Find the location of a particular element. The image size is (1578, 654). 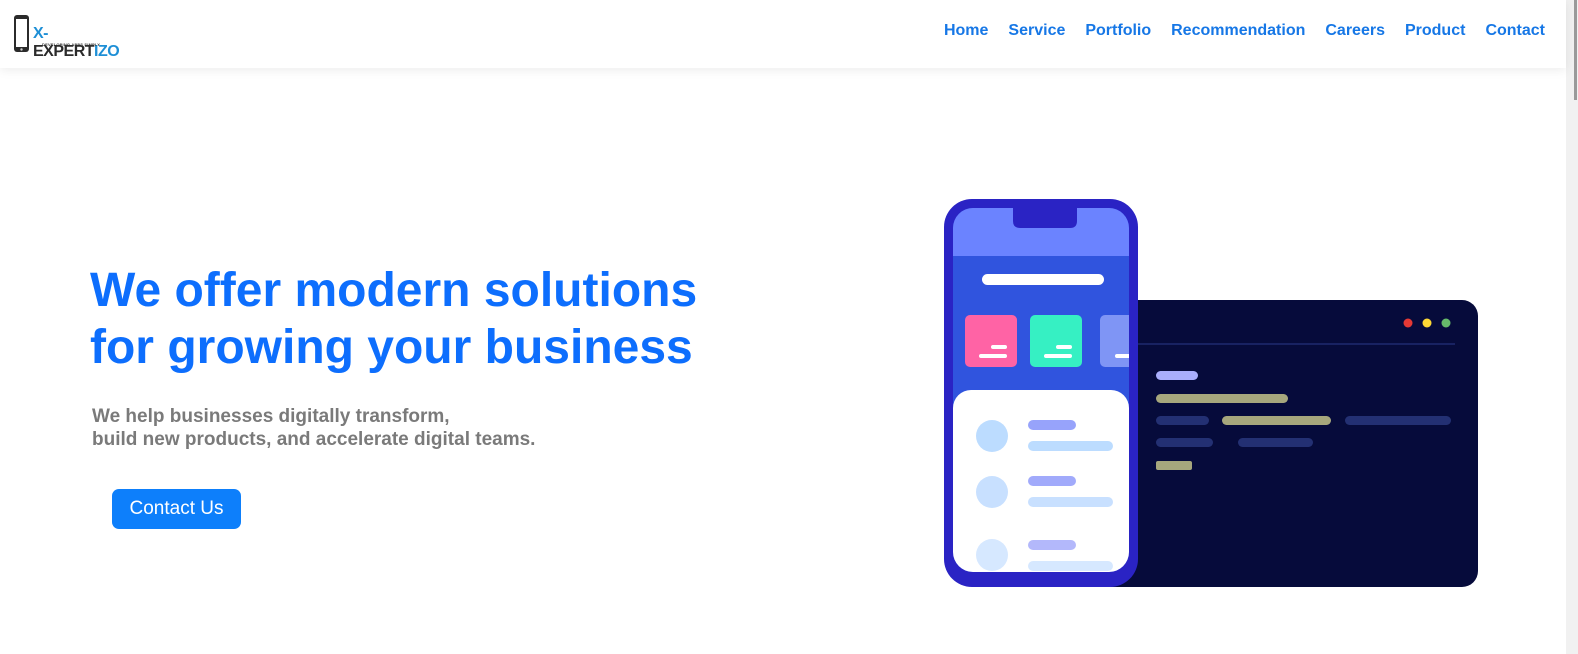

nav-home: Home is located at coordinates (966, 31).